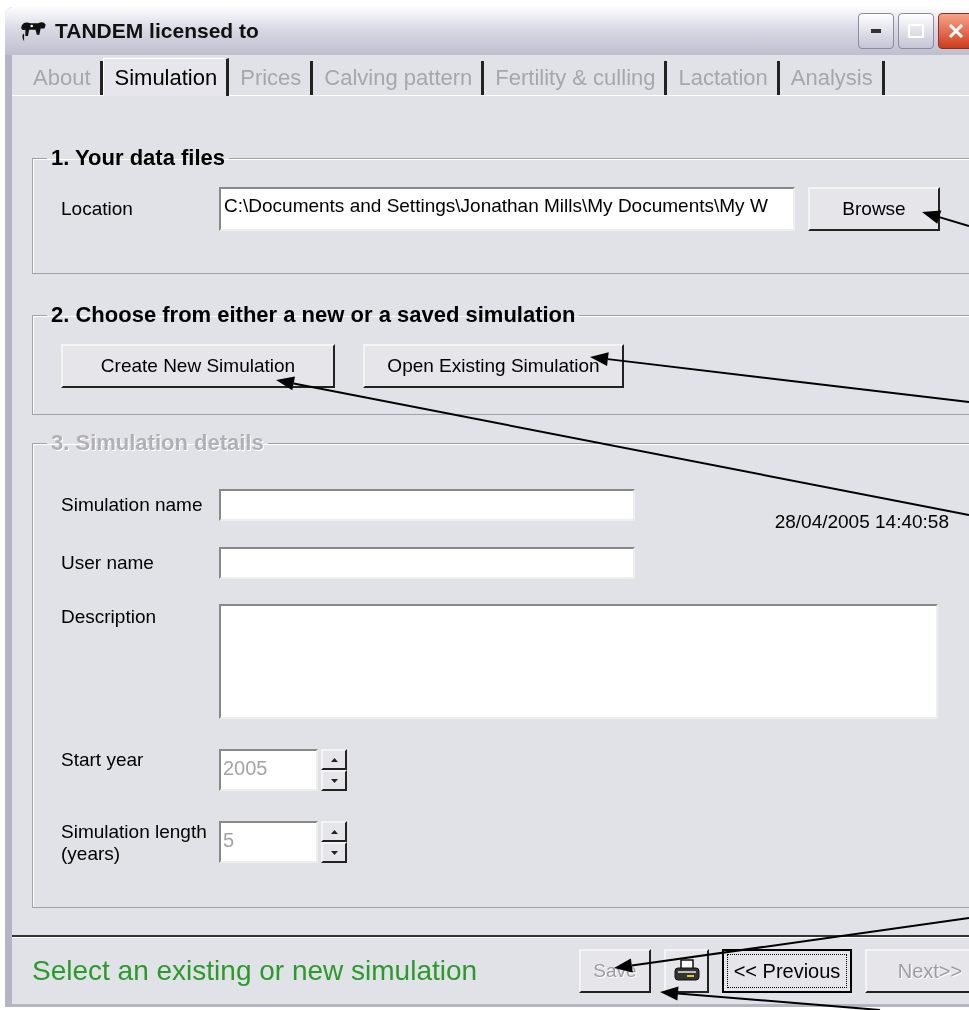 This screenshot has height=1010, width=969. I want to click on minimize-button, so click(876, 31).